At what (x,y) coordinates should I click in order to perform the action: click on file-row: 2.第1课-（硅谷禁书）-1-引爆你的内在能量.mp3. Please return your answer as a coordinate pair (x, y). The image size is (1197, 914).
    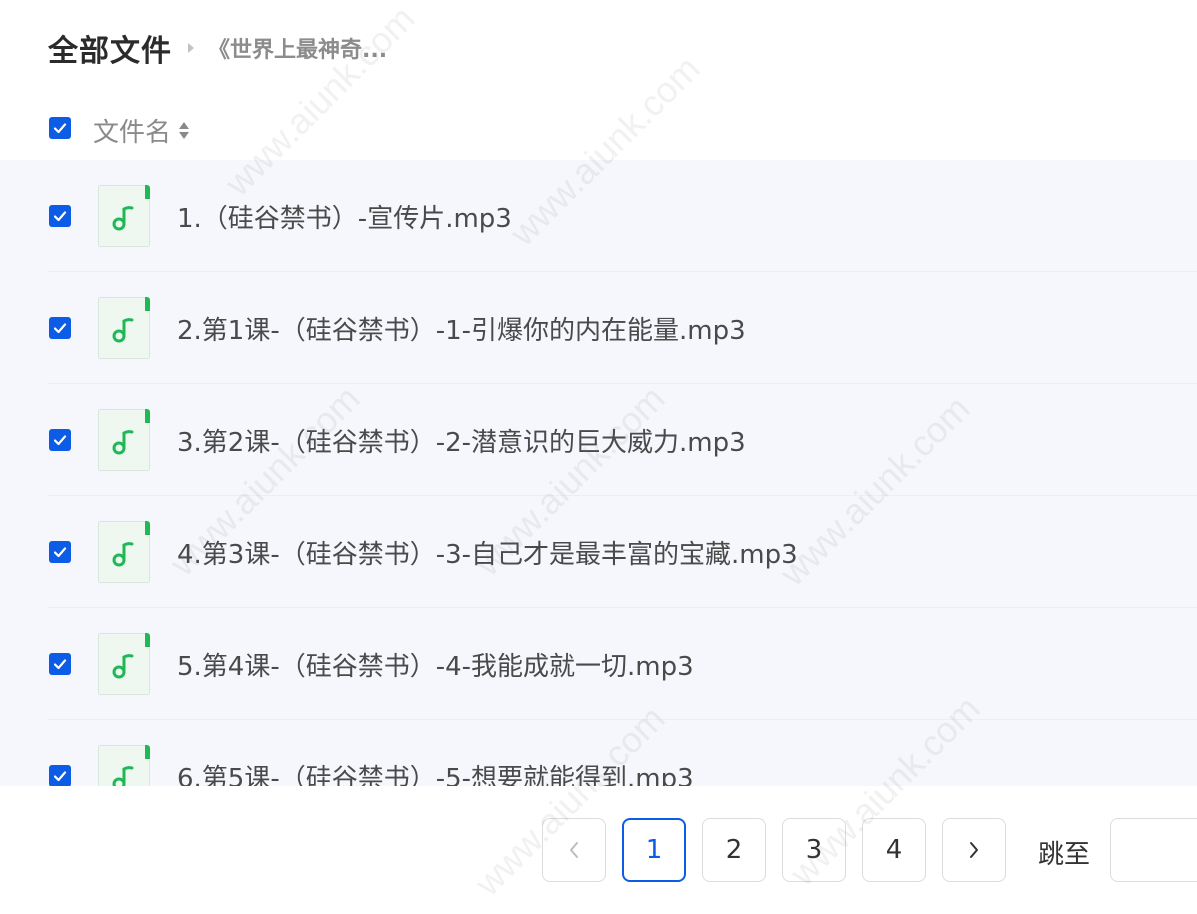
    Looking at the image, I should click on (598, 328).